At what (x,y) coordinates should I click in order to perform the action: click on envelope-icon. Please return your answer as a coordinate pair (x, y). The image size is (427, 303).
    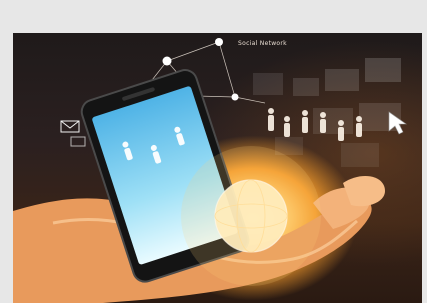
    Looking at the image, I should click on (73, 133).